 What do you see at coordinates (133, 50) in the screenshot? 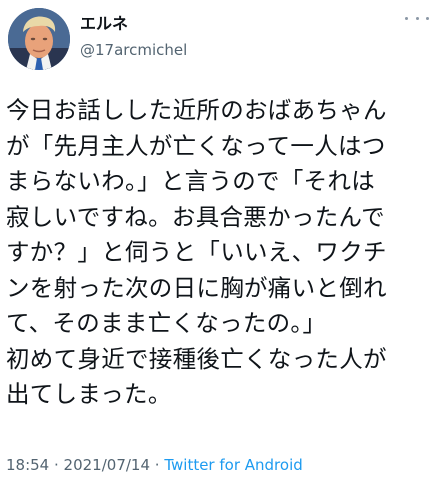
I see `user-handle: @17arcmichel` at bounding box center [133, 50].